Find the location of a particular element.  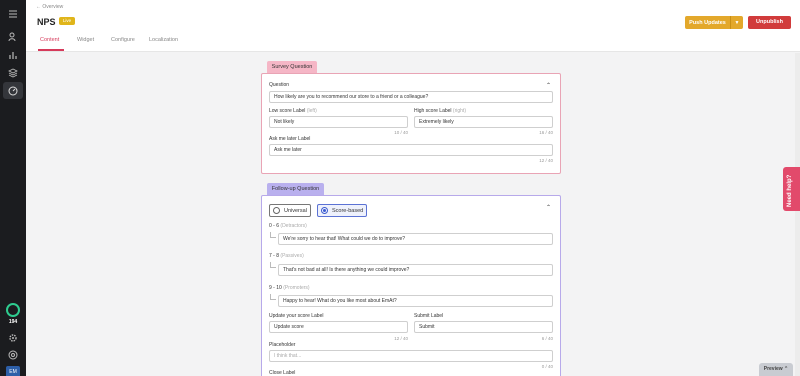

tab-localization: Localization is located at coordinates (163, 40).